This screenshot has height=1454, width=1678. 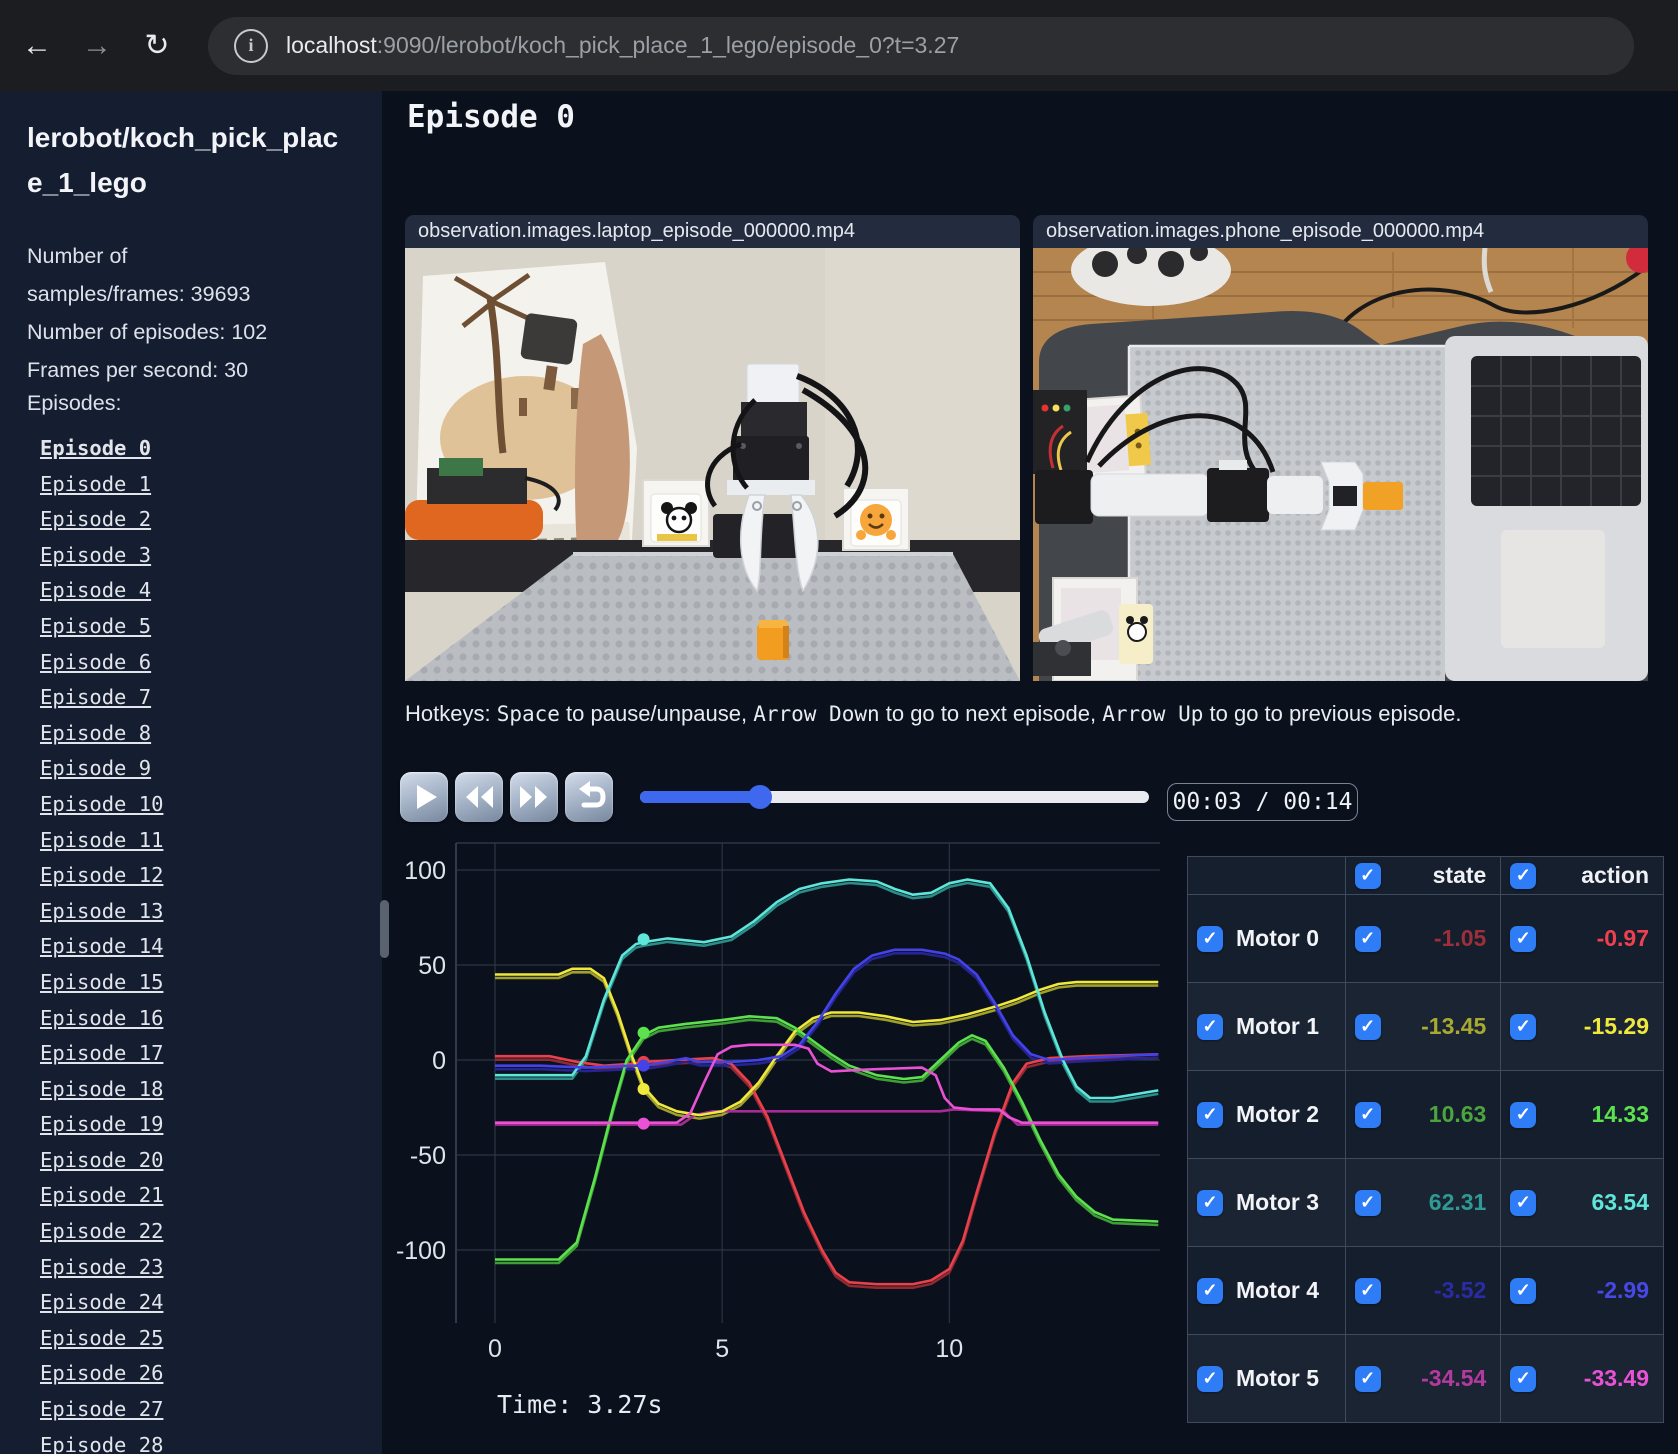 I want to click on stat-line: Number of episodes: 102, so click(x=147, y=332).